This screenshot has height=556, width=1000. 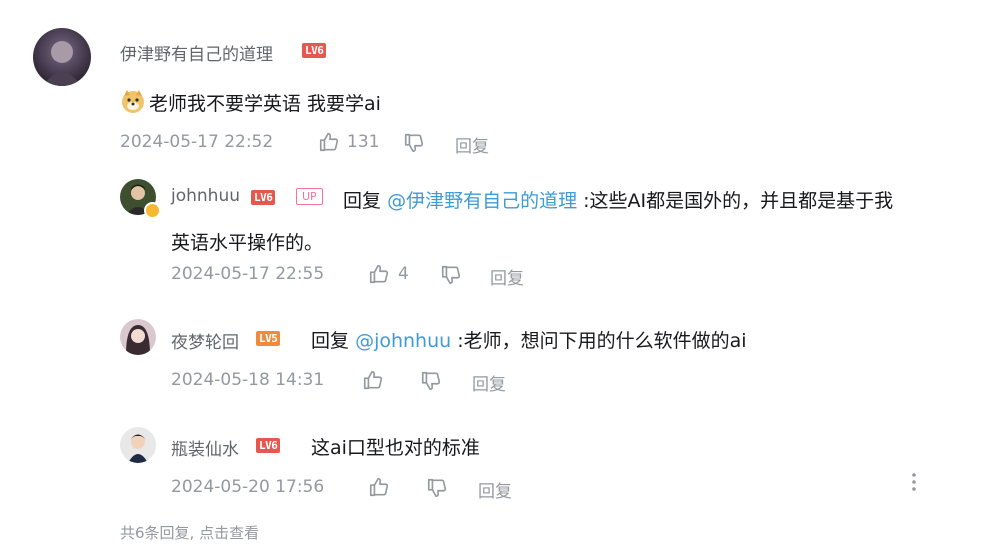 I want to click on comment-text: 回复 @johnhuu :老师，想问下用的什么软件做的ai, so click(x=529, y=339).